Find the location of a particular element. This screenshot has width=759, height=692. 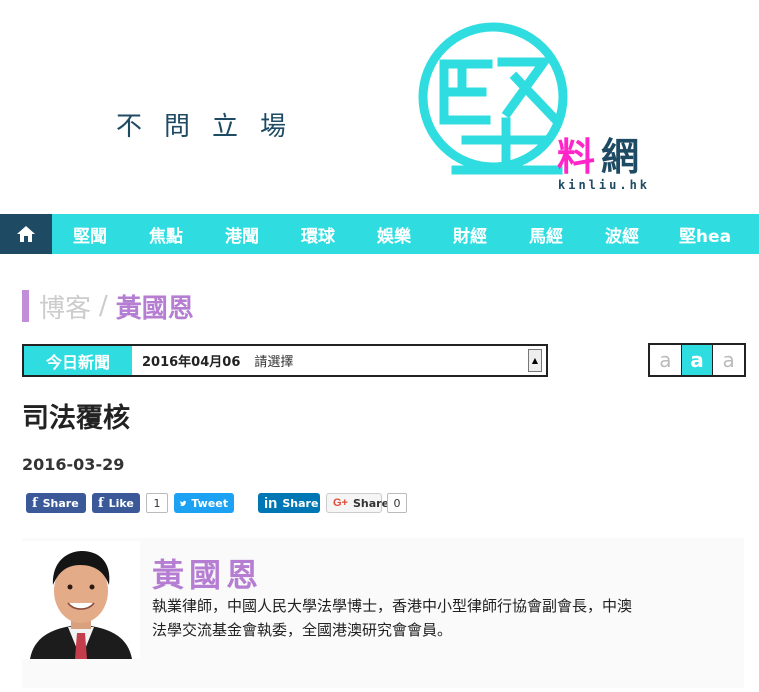

twitter-tweet-label: Tweet is located at coordinates (209, 503).